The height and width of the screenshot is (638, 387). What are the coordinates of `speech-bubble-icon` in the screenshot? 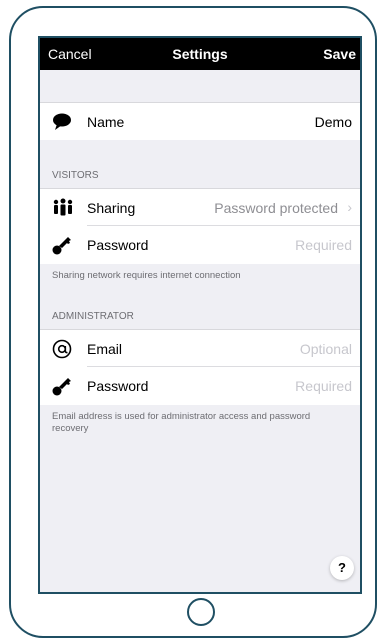 It's located at (62, 122).